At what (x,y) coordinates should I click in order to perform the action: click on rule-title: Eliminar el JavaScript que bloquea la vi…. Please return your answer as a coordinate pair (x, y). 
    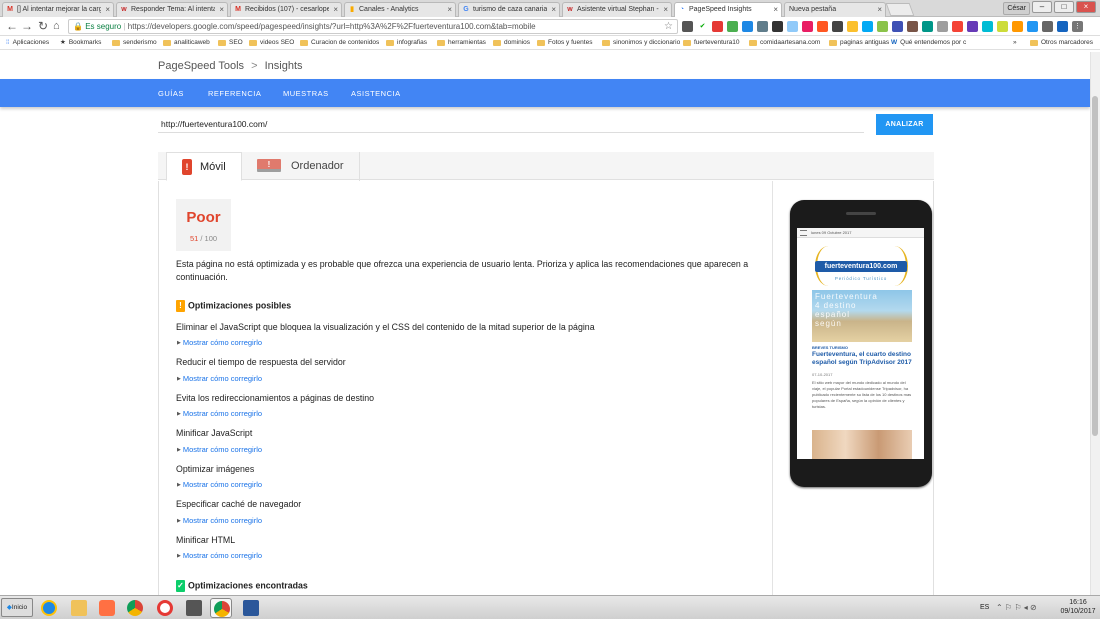
    Looking at the image, I should click on (385, 327).